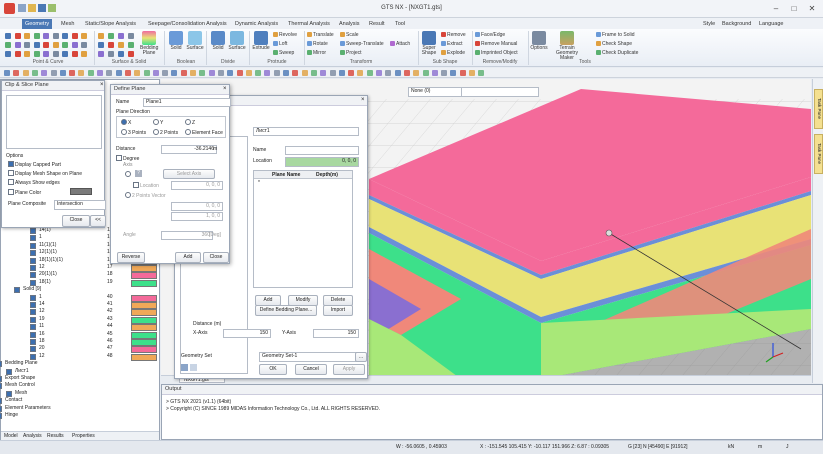  What do you see at coordinates (539, 41) in the screenshot?
I see `options-button: Options` at bounding box center [539, 41].